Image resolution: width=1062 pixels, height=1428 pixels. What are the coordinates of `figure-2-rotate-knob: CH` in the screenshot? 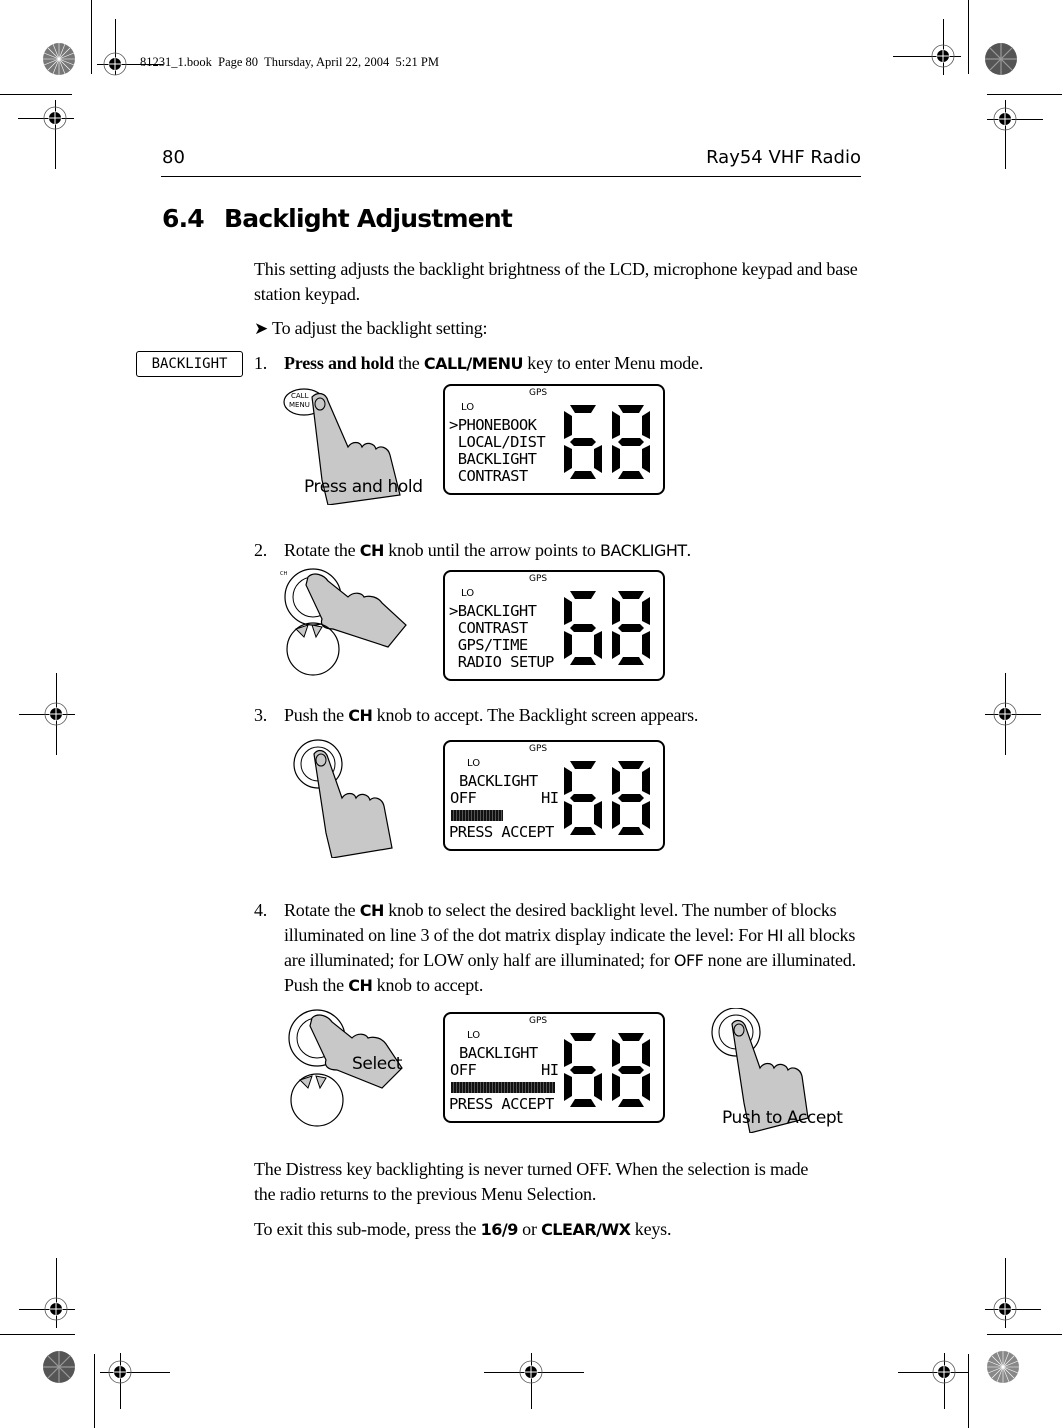 It's located at (345, 624).